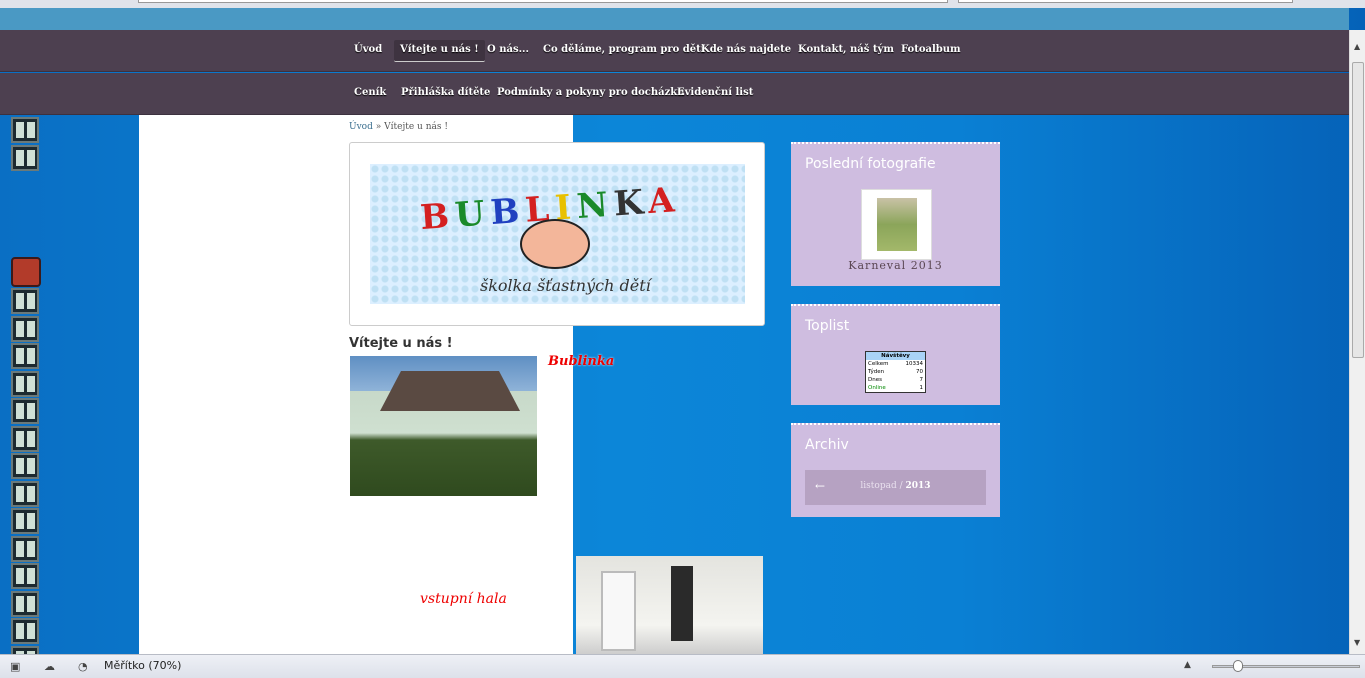  Describe the element at coordinates (142, 665) in the screenshot. I see `zoom-level-label: Měřítko (70%)` at that location.